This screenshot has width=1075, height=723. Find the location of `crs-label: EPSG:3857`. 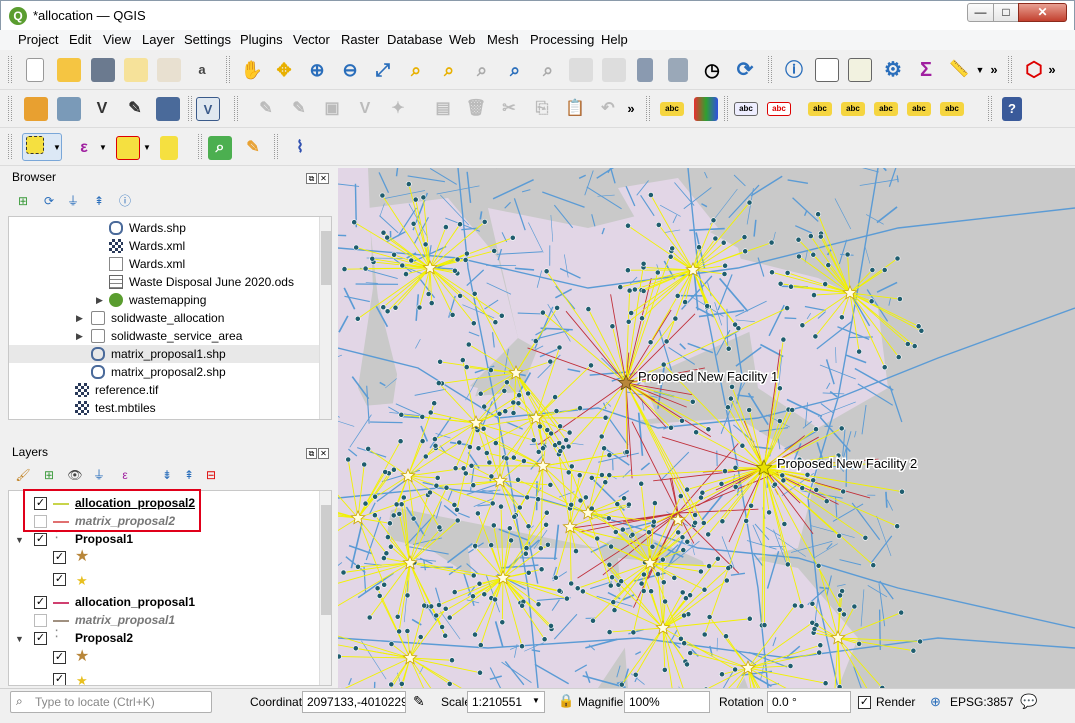

crs-label: EPSG:3857 is located at coordinates (981, 702).